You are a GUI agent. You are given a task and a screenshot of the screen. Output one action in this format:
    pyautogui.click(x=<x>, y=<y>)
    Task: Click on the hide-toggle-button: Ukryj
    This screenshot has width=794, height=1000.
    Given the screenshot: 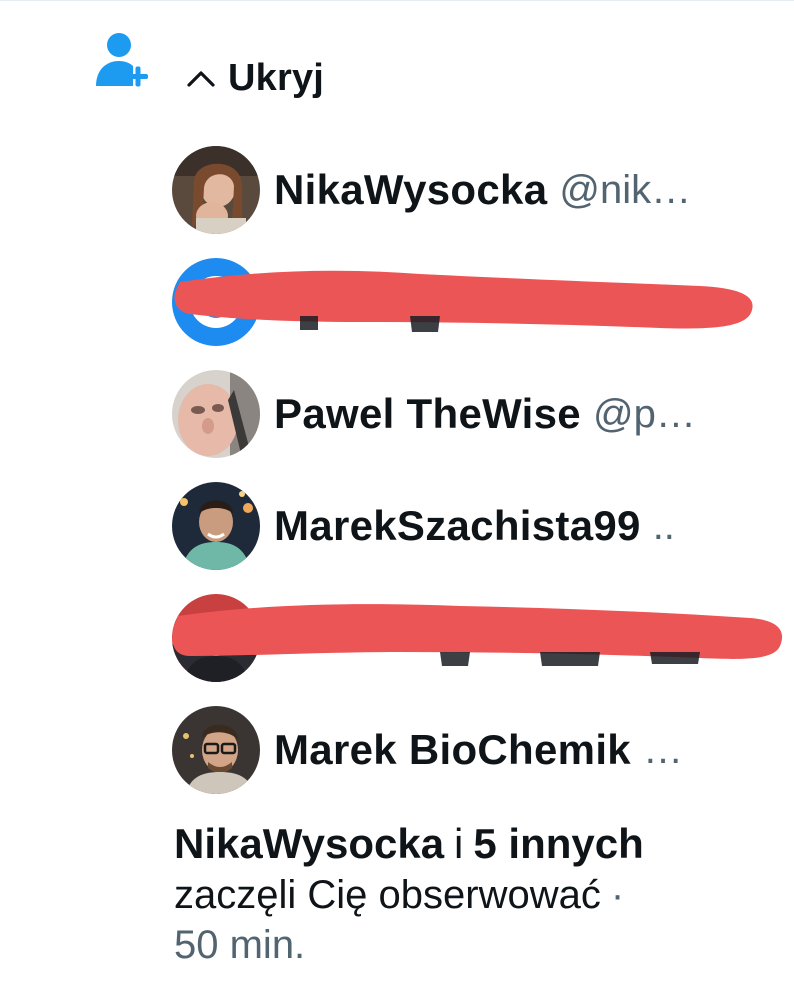 What is the action you would take?
    pyautogui.click(x=255, y=78)
    